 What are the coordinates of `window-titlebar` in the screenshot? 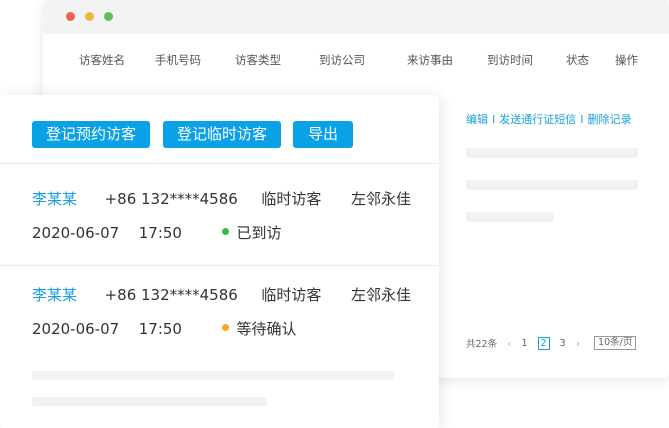 It's located at (356, 17).